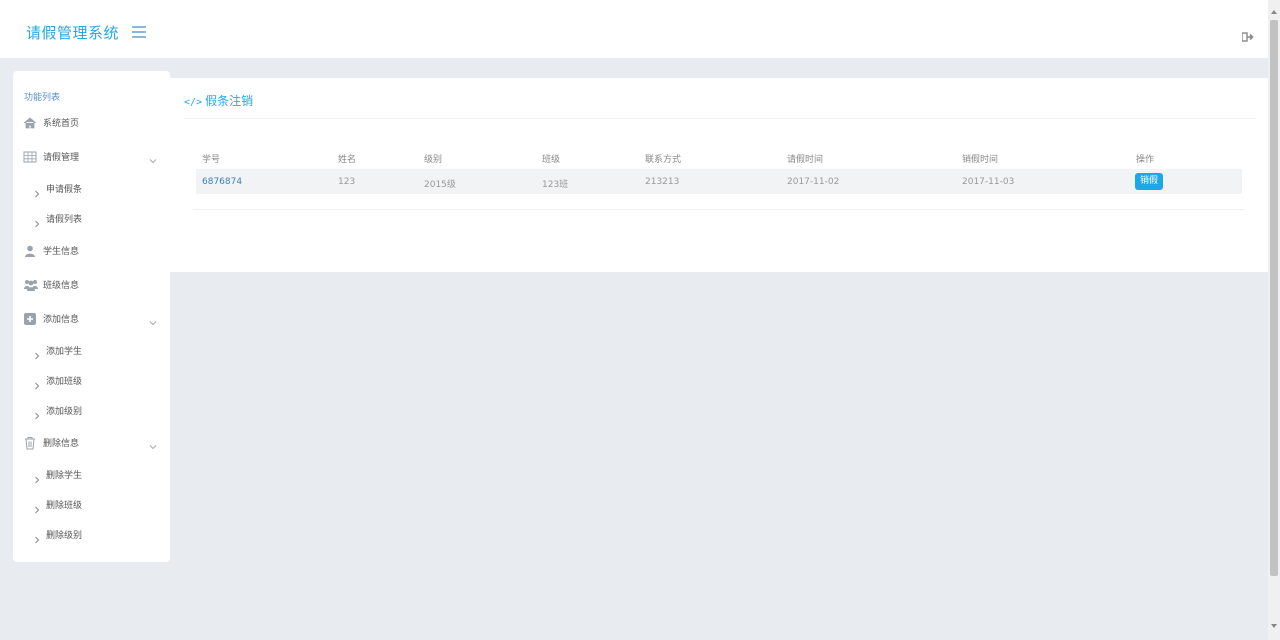  Describe the element at coordinates (91, 442) in the screenshot. I see `sidebar-item-delete-info: 删除信息` at that location.